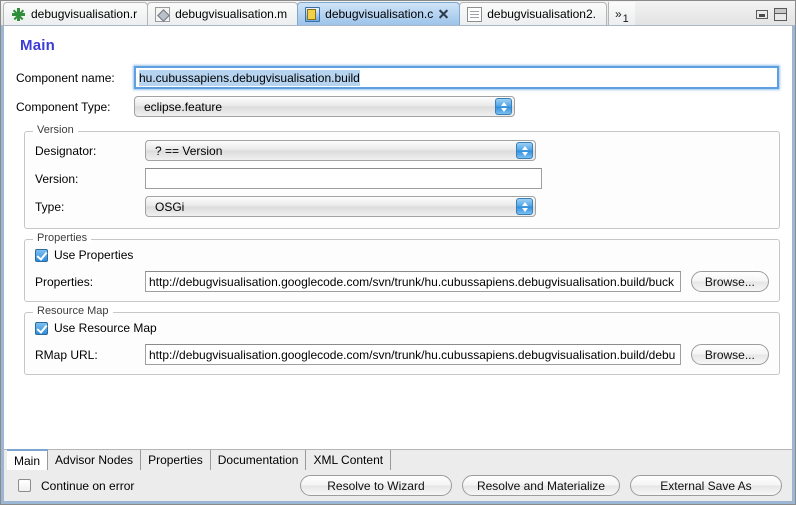 The width and height of the screenshot is (796, 505). I want to click on page-tab-main: Main, so click(28, 459).